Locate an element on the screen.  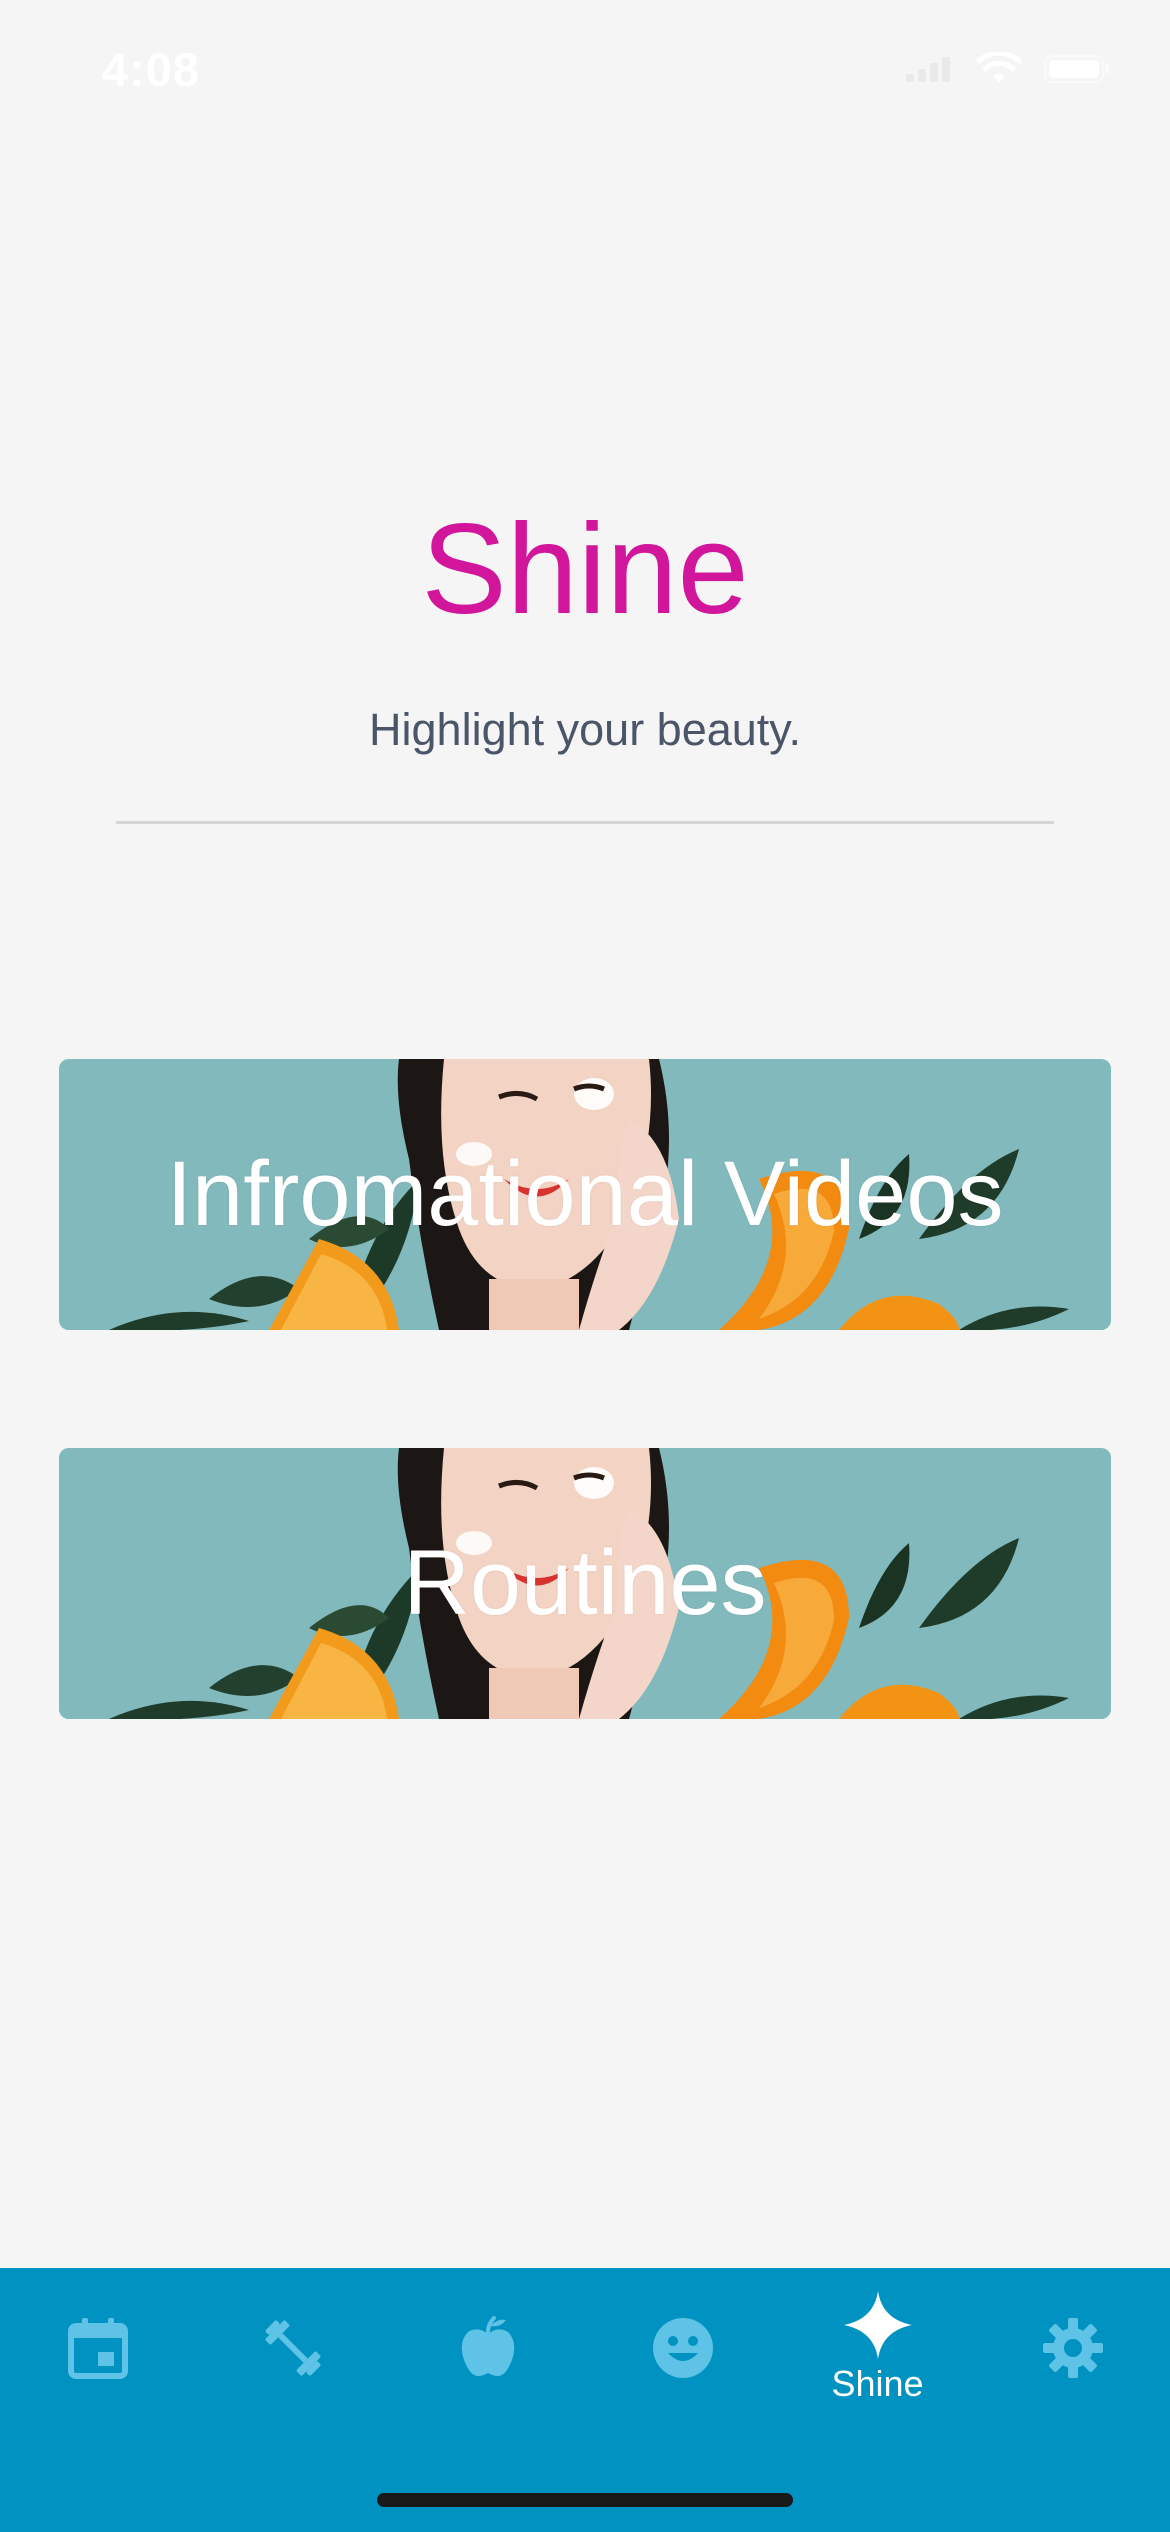
gear-icon is located at coordinates (1072, 2348).